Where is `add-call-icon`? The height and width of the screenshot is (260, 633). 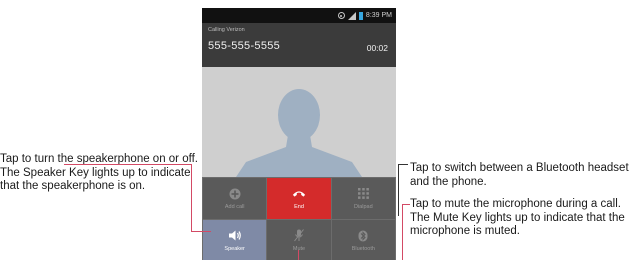 add-call-icon is located at coordinates (235, 194).